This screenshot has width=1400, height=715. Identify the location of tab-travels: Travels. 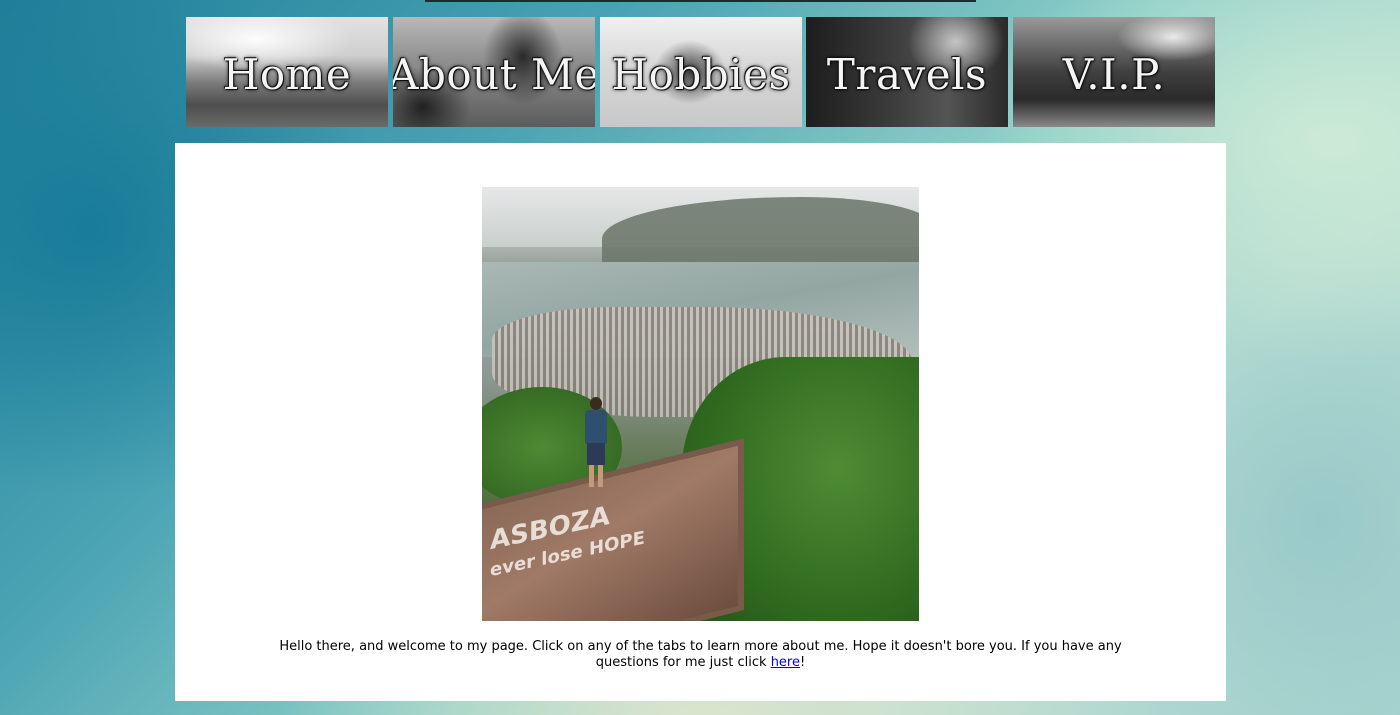
(907, 72).